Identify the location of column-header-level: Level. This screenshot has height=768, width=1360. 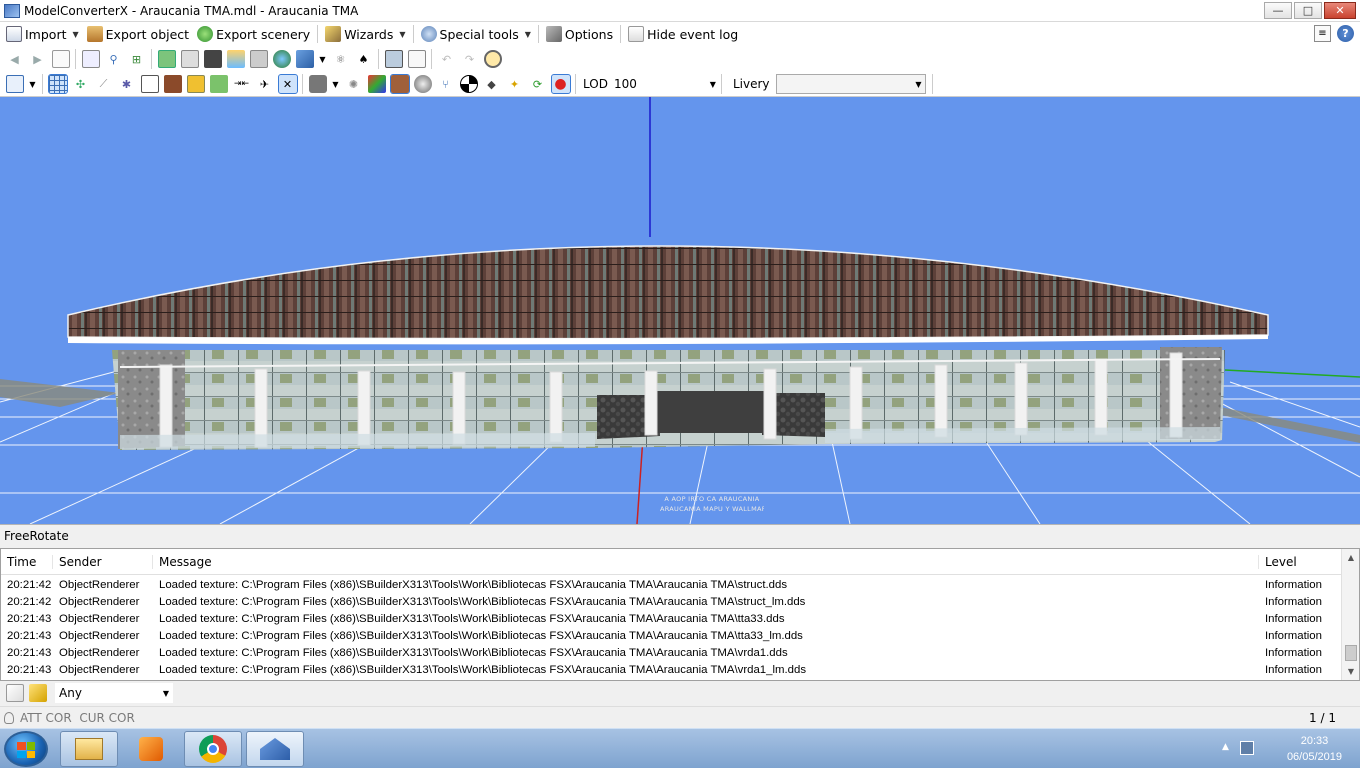
(1298, 562).